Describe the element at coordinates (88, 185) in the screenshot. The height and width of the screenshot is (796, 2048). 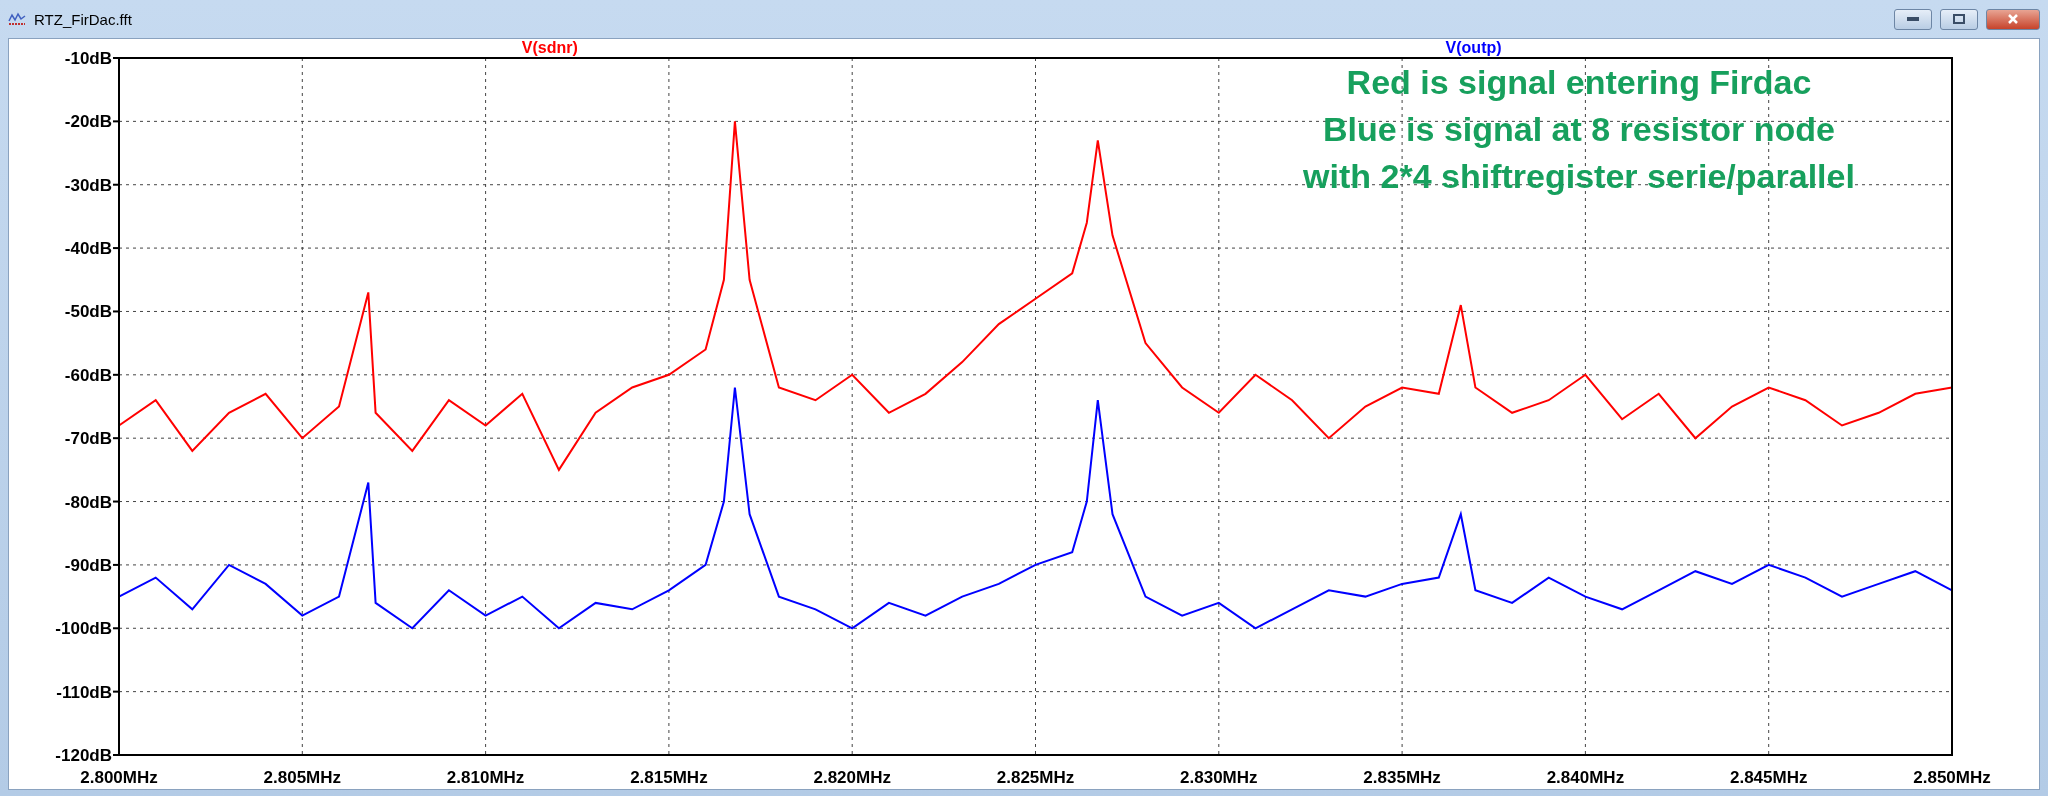
I see `axis-label: -30dB` at that location.